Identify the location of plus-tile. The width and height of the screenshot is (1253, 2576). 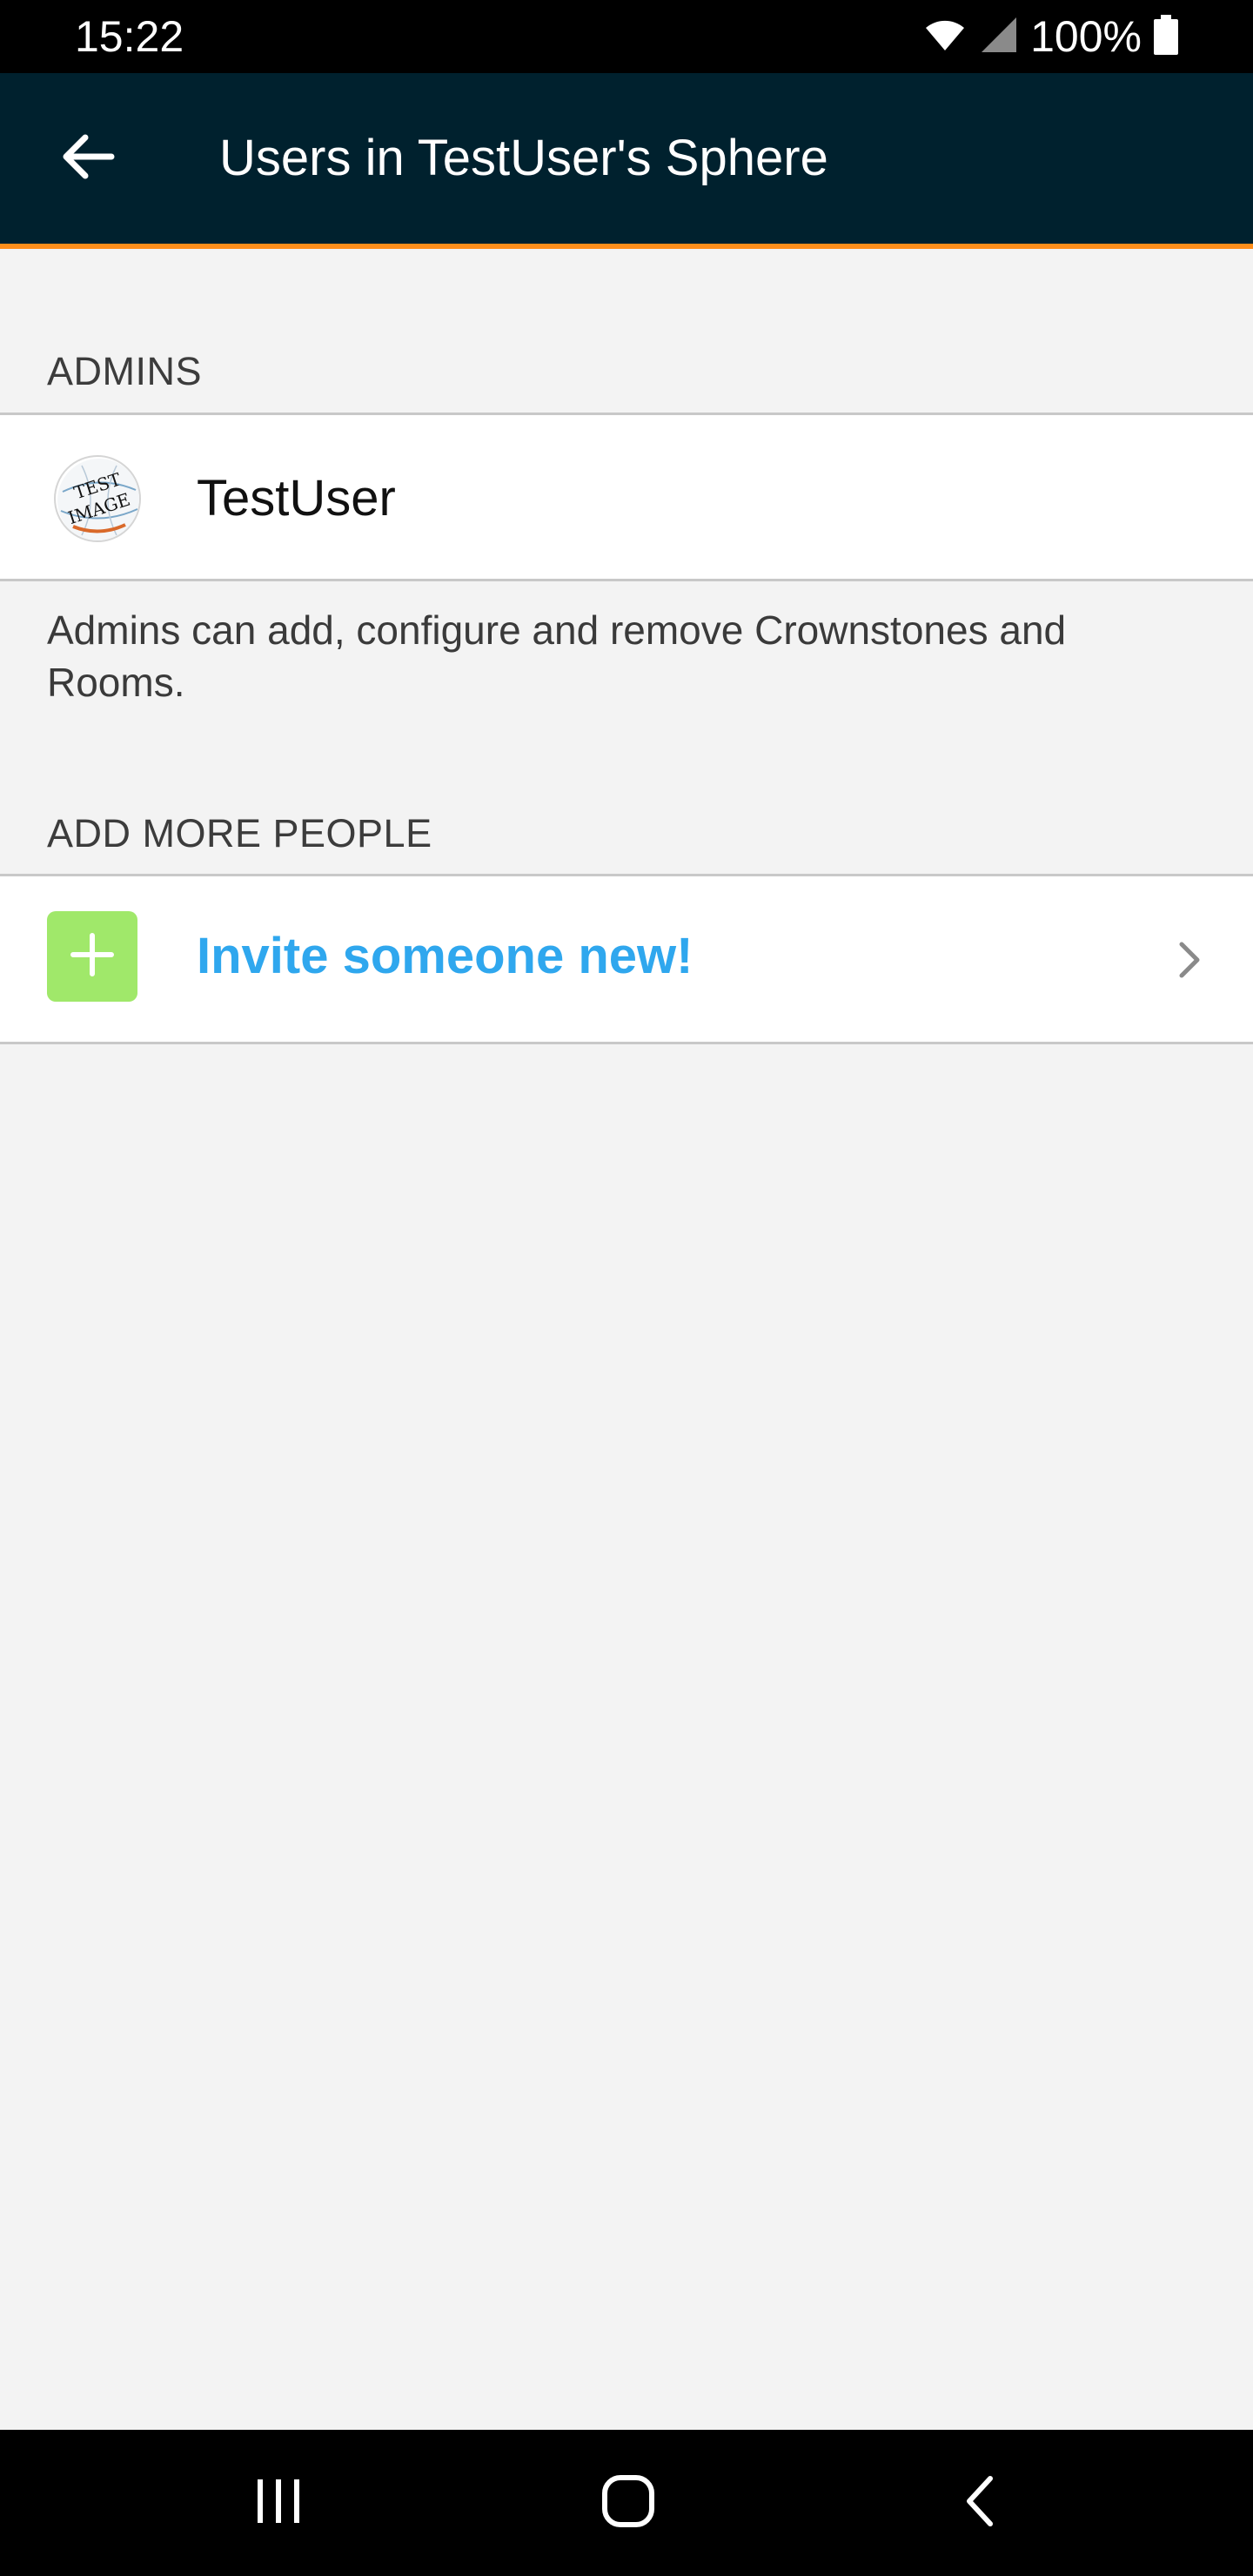
(92, 956).